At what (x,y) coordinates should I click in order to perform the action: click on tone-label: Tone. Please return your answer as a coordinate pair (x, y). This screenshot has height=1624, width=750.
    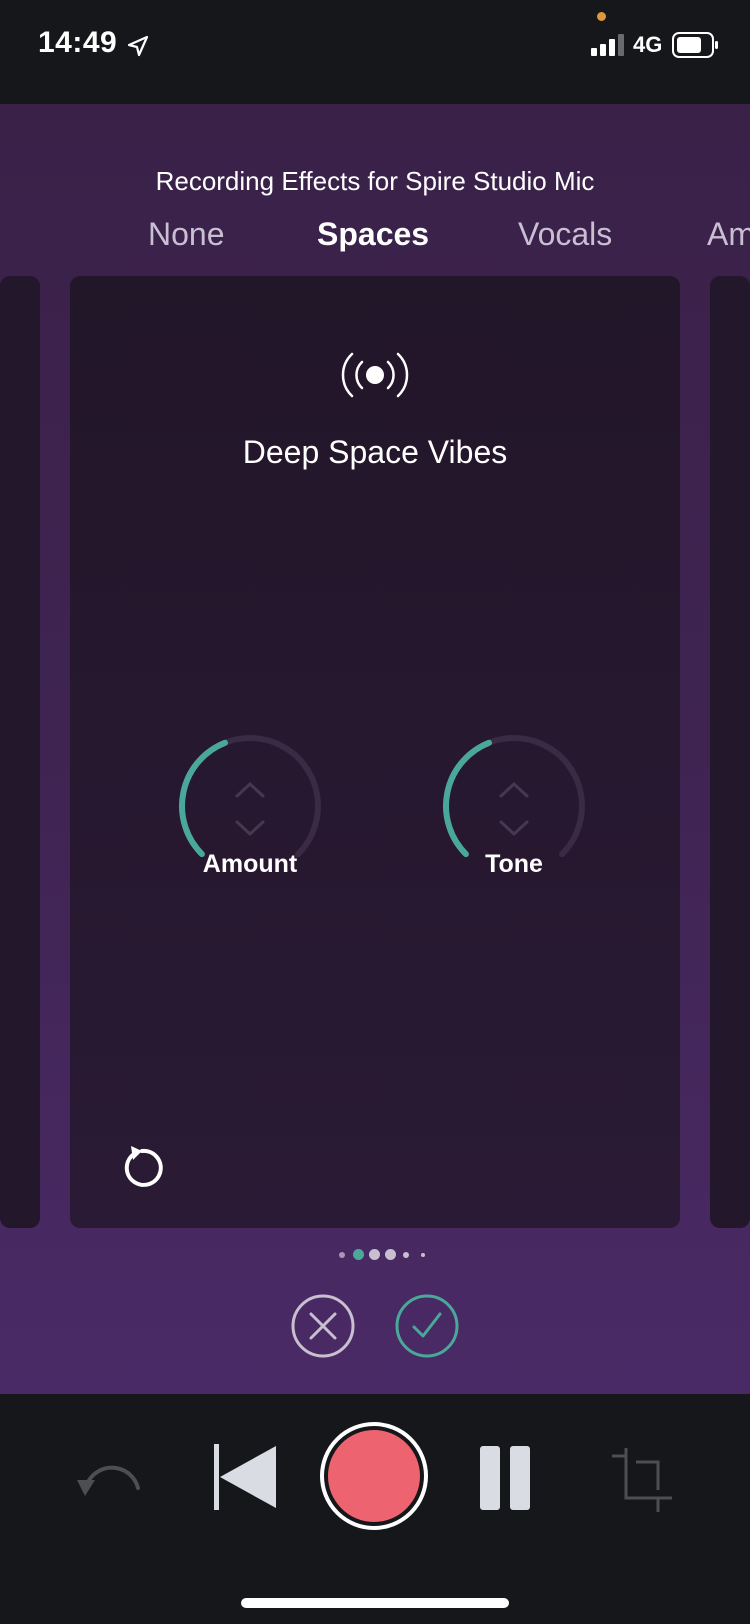
    Looking at the image, I should click on (514, 864).